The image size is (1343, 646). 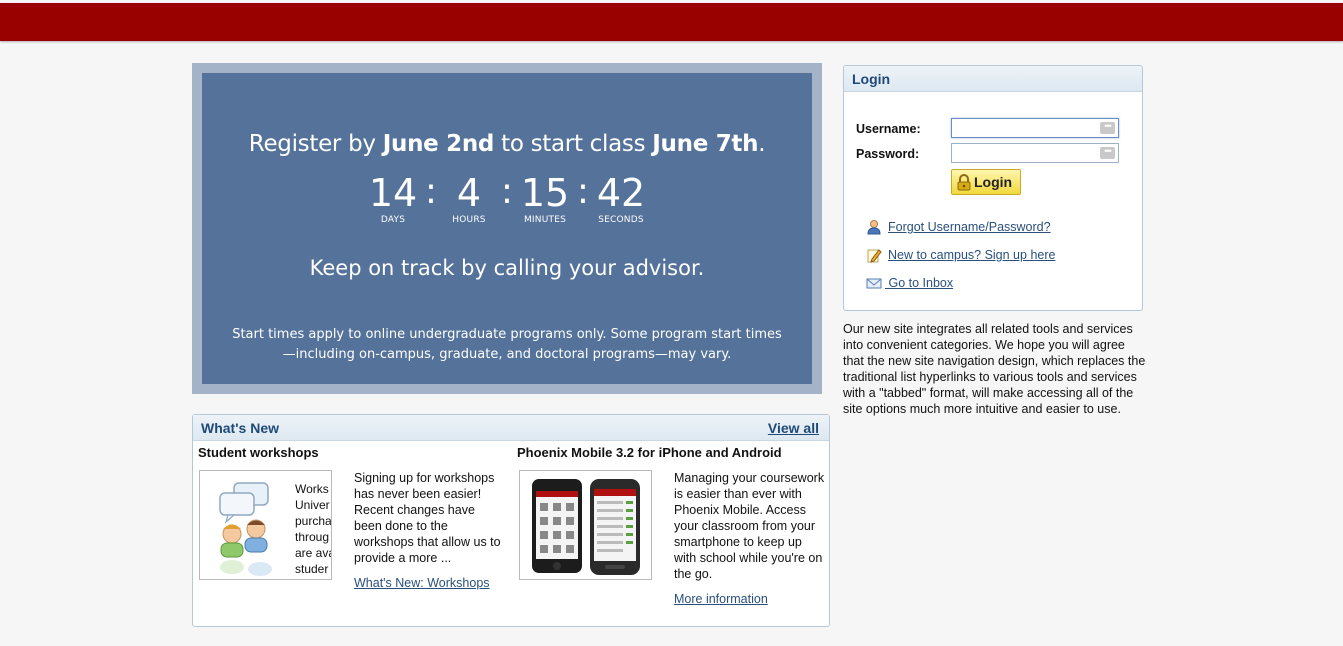 I want to click on phoenix-mobile-thumbnail, so click(x=585, y=525).